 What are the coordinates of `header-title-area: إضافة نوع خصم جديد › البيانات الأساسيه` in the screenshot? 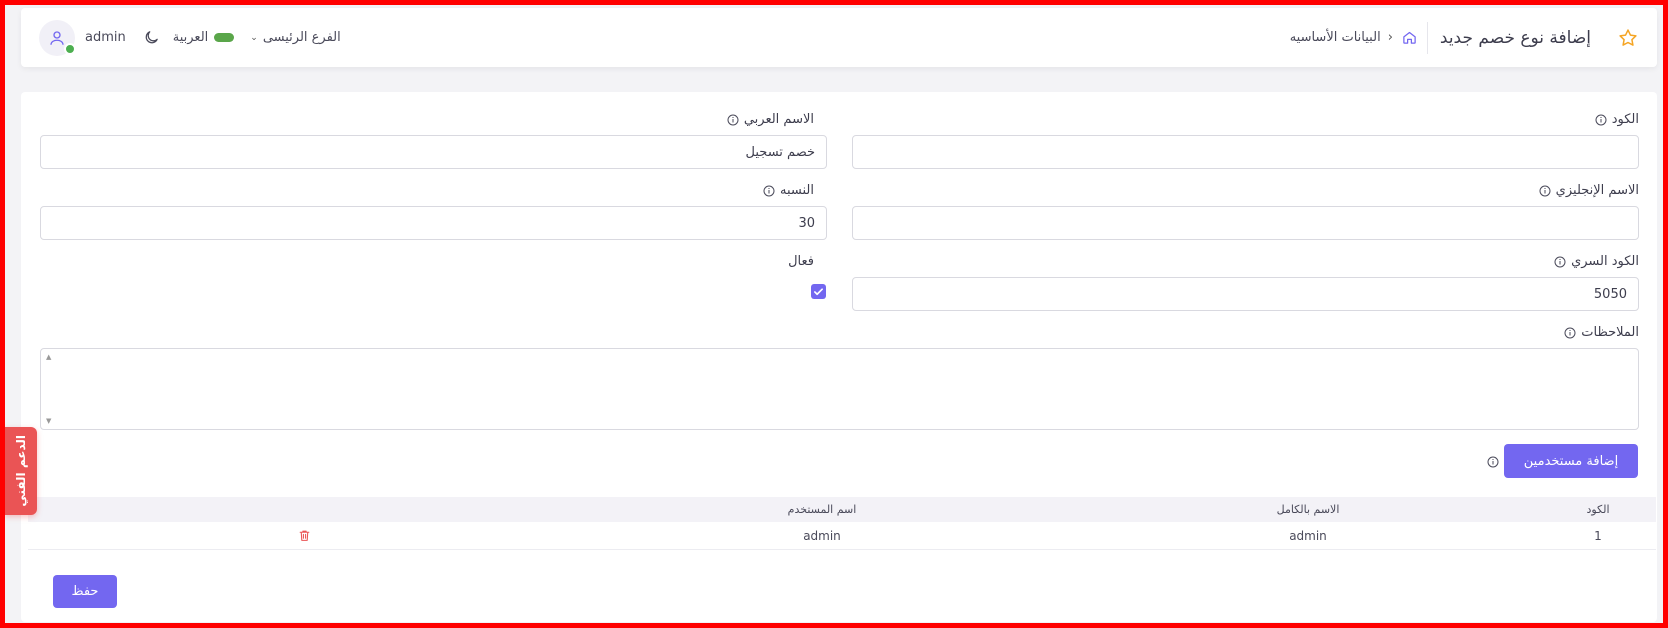 It's located at (1473, 37).